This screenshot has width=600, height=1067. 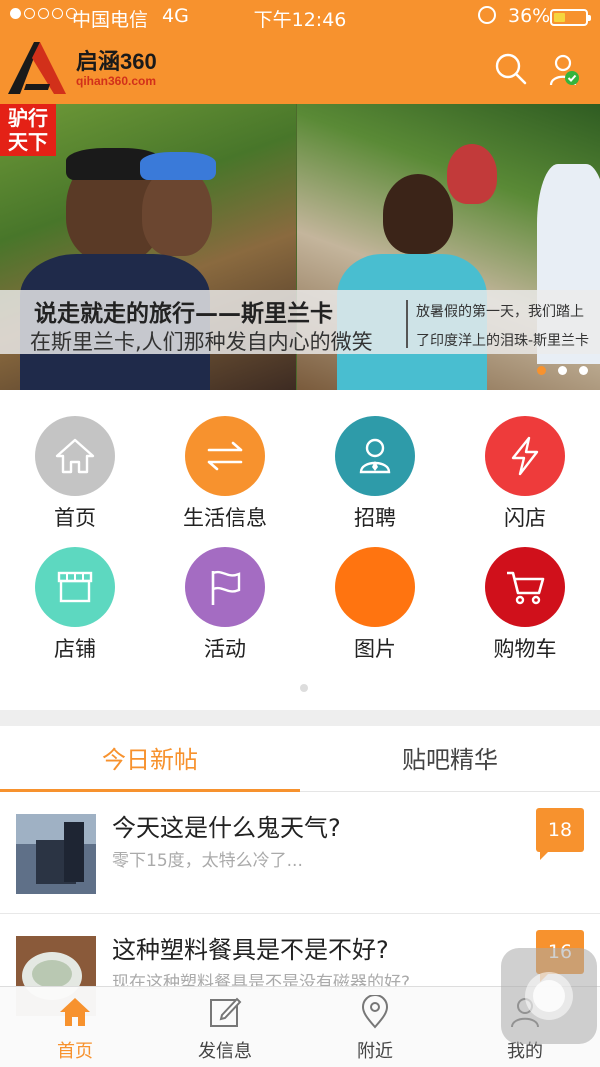 I want to click on post-title: 这种塑料餐具是不是不好?, so click(x=250, y=950).